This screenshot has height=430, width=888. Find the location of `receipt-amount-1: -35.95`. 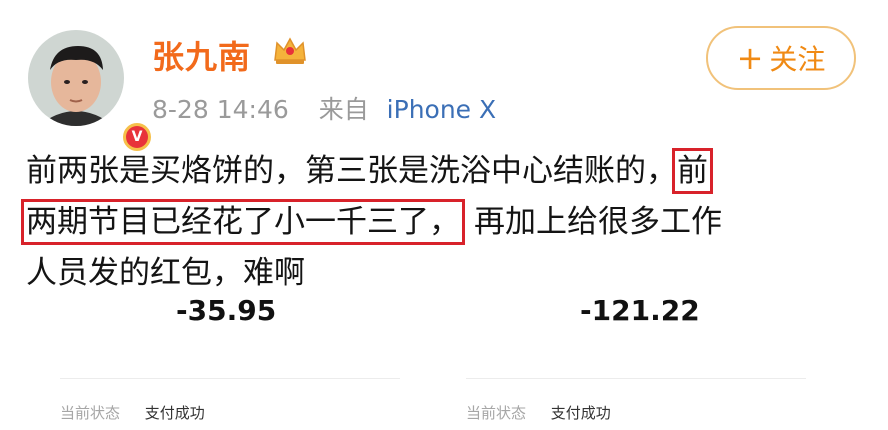

receipt-amount-1: -35.95 is located at coordinates (226, 310).